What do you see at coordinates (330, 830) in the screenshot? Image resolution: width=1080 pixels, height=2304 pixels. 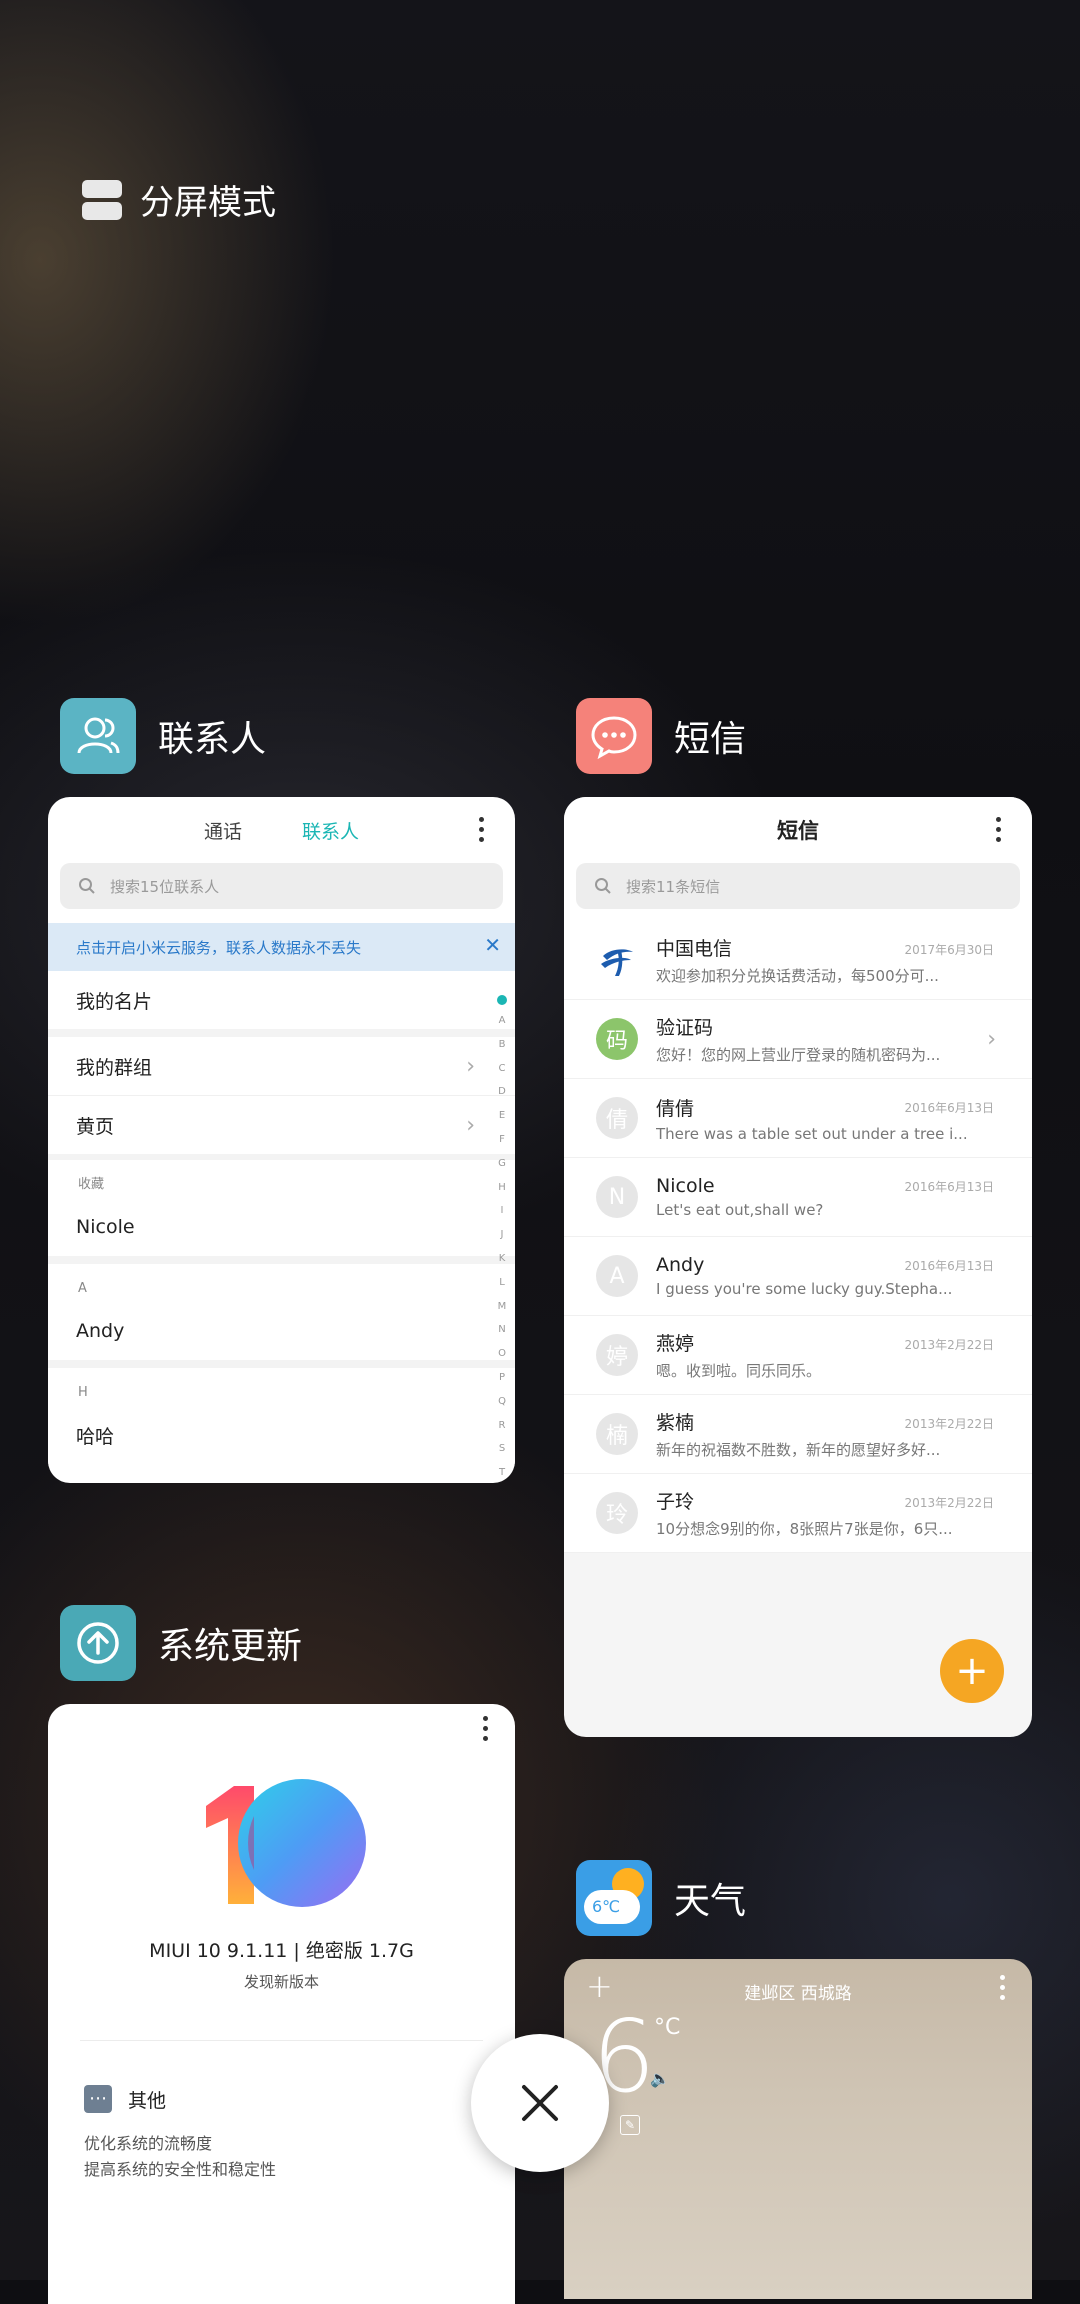 I see `tab-contacts: 联系人` at bounding box center [330, 830].